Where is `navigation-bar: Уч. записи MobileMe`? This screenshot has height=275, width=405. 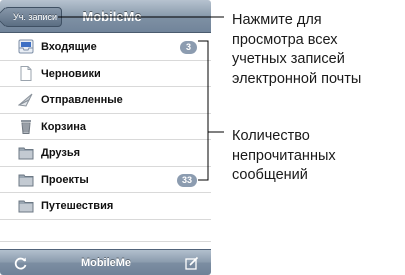 navigation-bar: Уч. записи MobileMe is located at coordinates (105, 16).